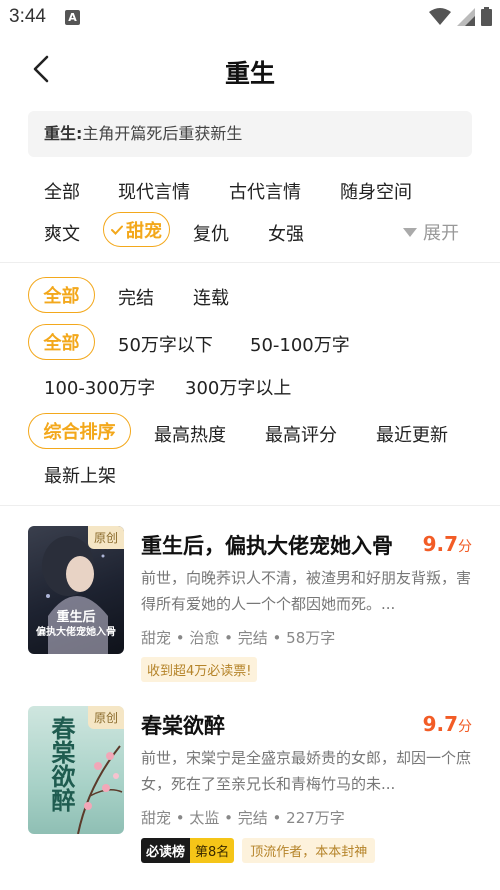 The width and height of the screenshot is (500, 890). Describe the element at coordinates (62, 191) in the screenshot. I see `category-all: 全部` at that location.